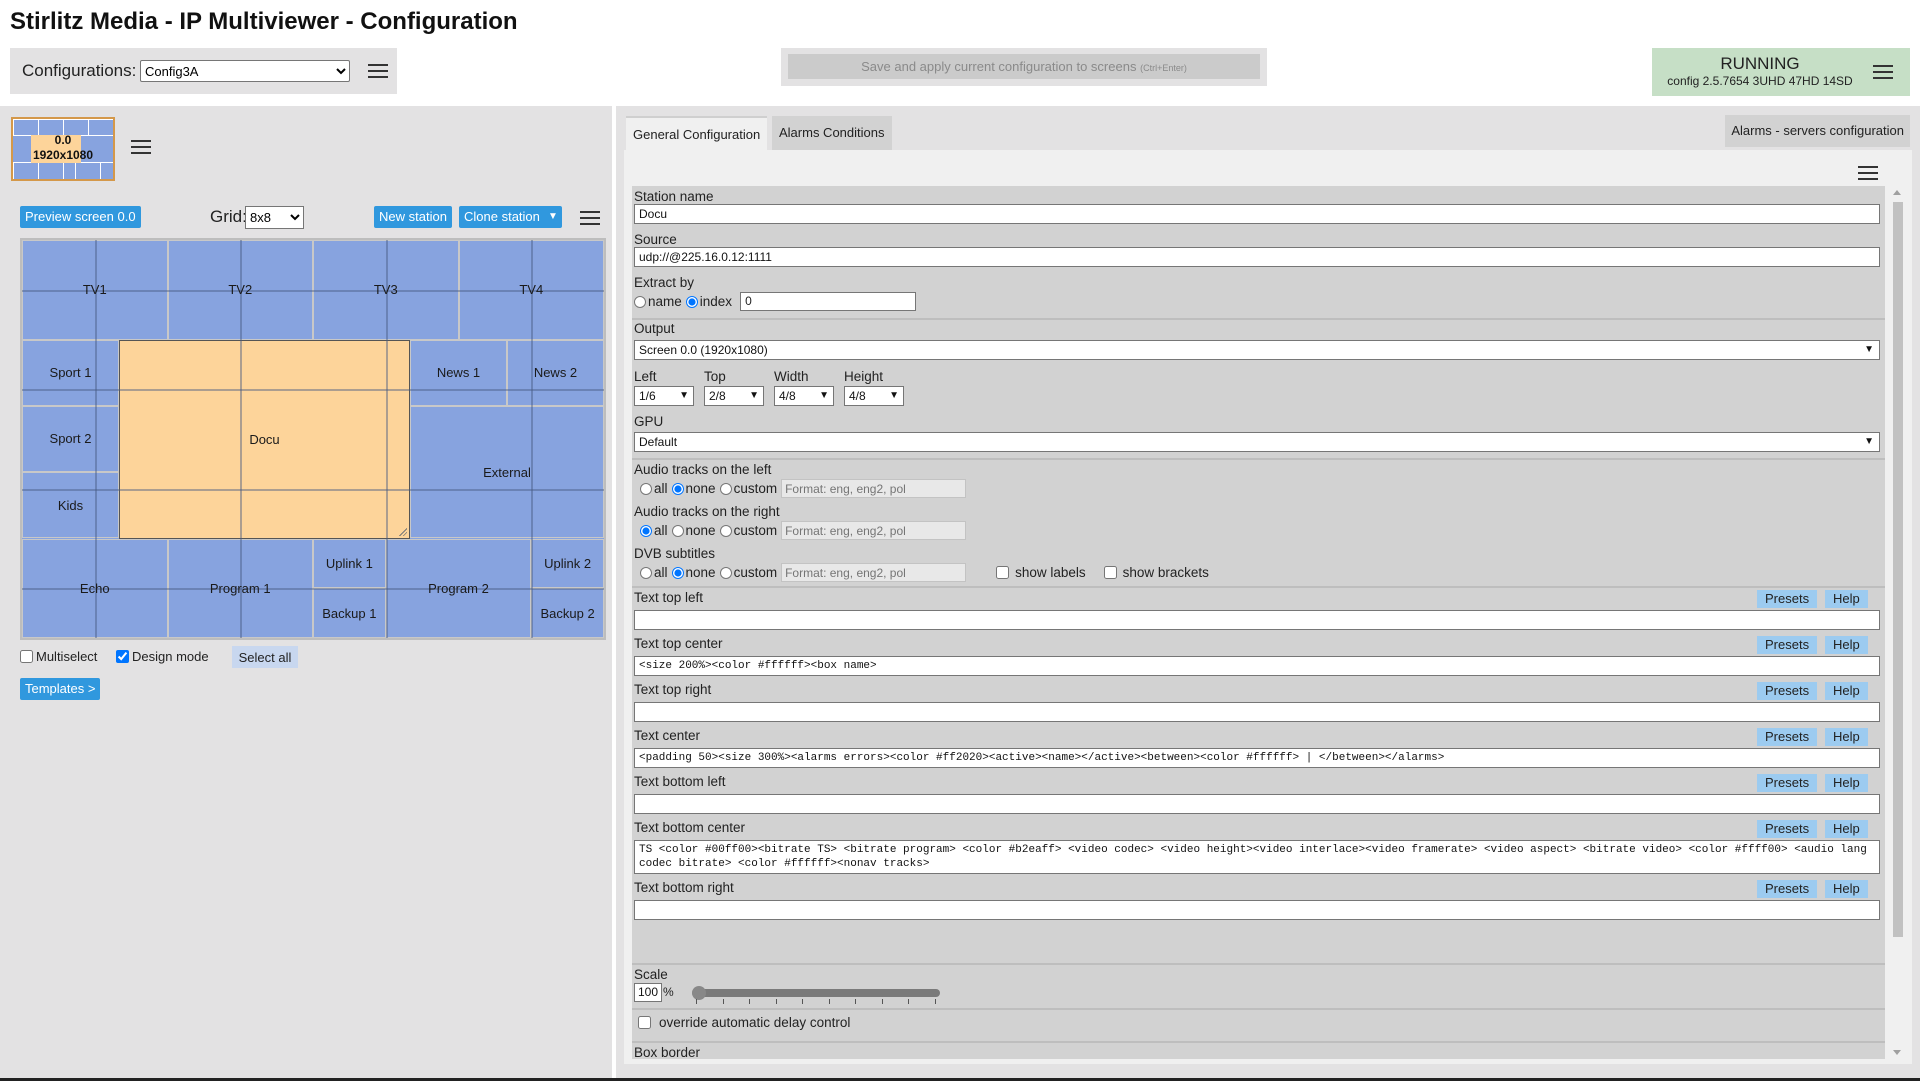  Describe the element at coordinates (553, 217) in the screenshot. I see `chevron-down-icon: ▼` at that location.